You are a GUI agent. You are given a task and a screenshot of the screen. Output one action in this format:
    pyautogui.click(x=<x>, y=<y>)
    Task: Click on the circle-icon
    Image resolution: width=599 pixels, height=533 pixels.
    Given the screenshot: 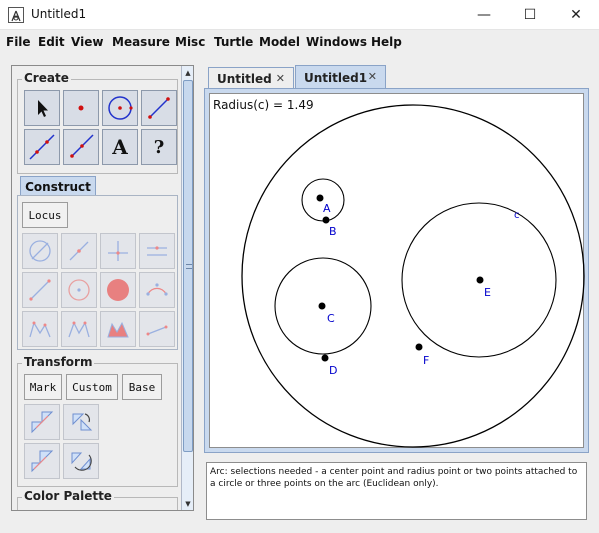 What is the action you would take?
    pyautogui.click(x=120, y=108)
    